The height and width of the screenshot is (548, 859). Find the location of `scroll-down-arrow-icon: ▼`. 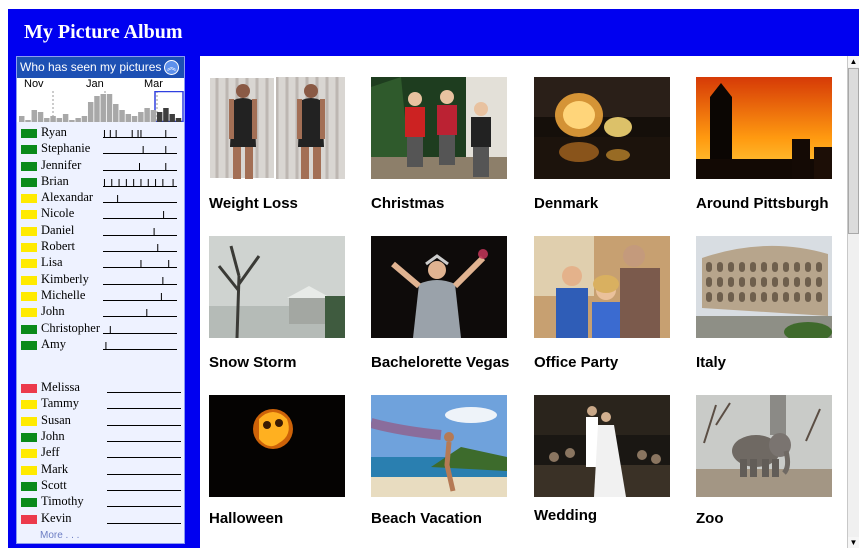

scroll-down-arrow-icon: ▼ is located at coordinates (853, 542).